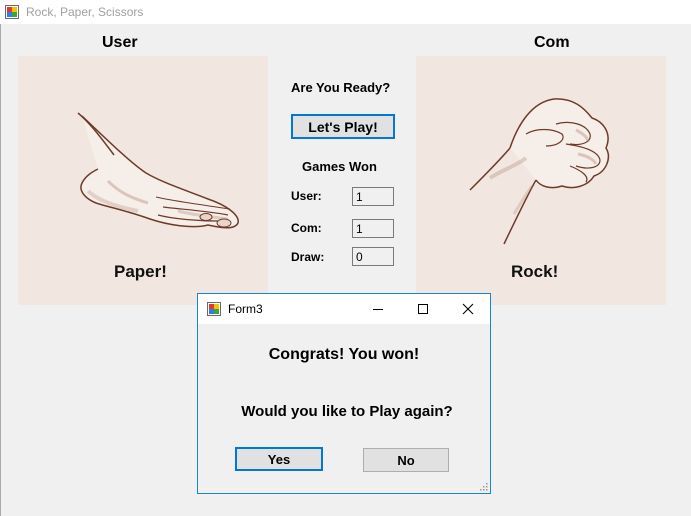 The height and width of the screenshot is (516, 691). Describe the element at coordinates (373, 256) in the screenshot. I see `draw-score-field: 0` at that location.